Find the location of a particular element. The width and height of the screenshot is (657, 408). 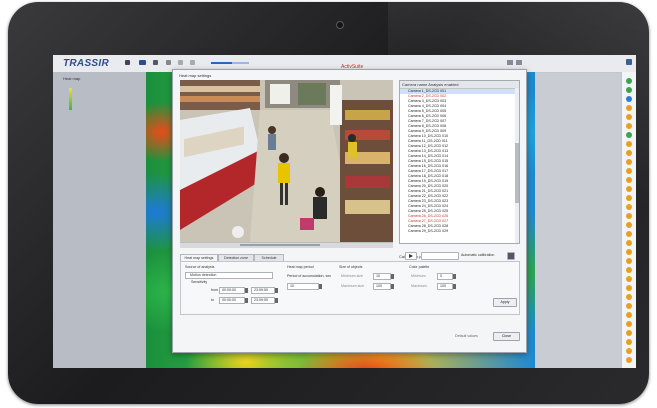

store-scene is located at coordinates (286, 161).